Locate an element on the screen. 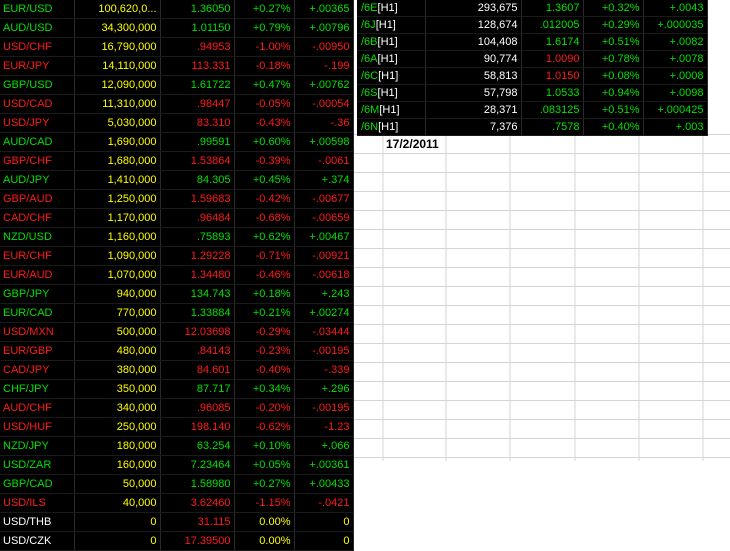 This screenshot has width=730, height=551. price-cell: .012005 is located at coordinates (552, 25).